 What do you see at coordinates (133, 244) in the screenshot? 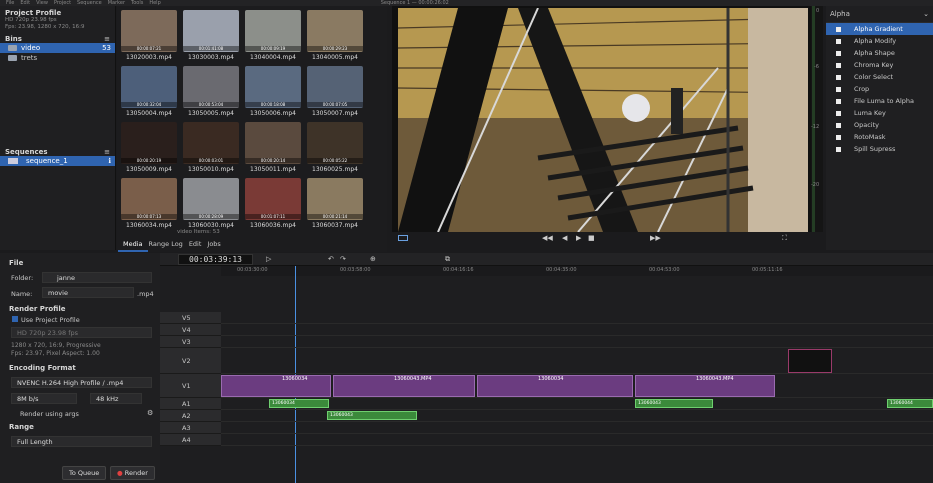
I see `tab-media: Media` at bounding box center [133, 244].